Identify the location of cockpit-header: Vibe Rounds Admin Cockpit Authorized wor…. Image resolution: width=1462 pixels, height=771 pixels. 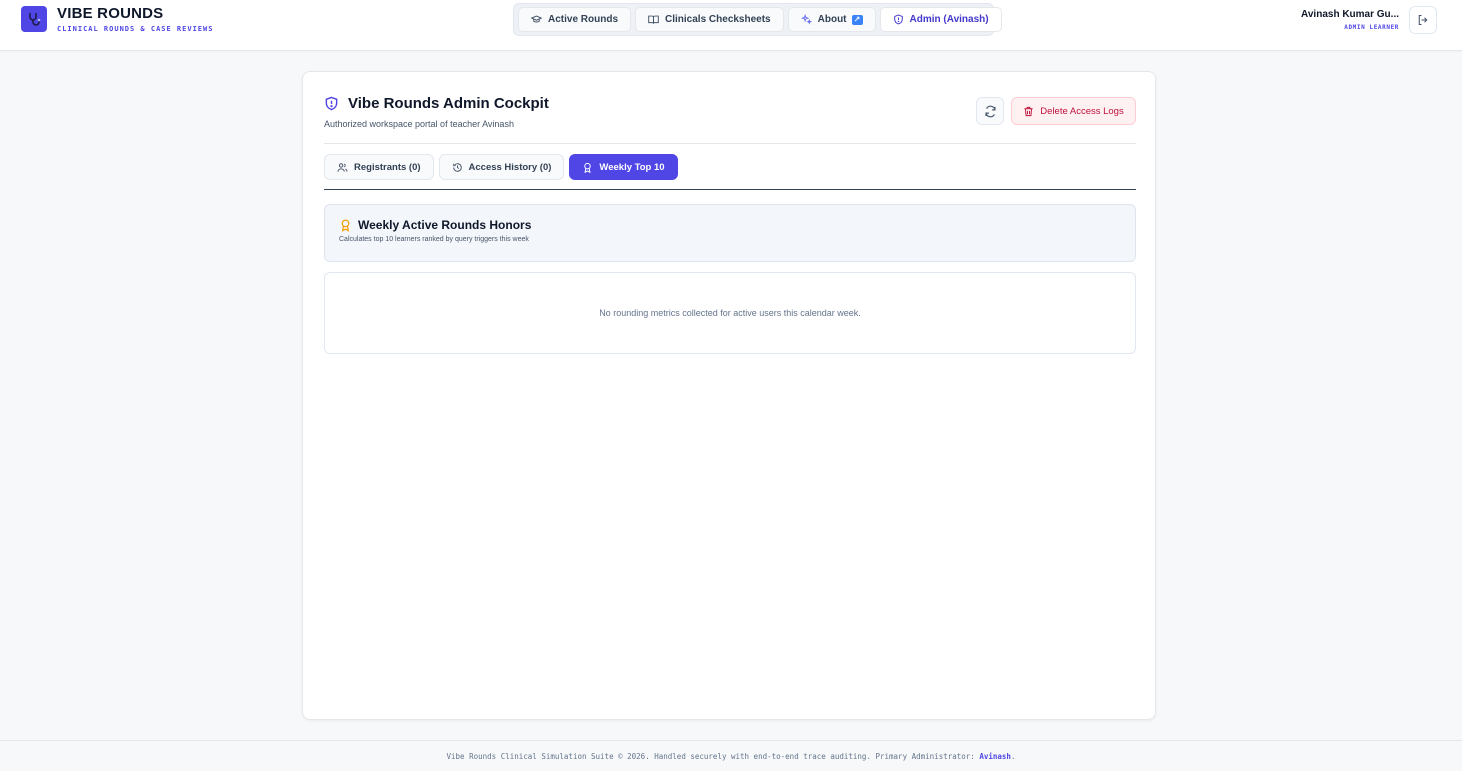
(436, 112).